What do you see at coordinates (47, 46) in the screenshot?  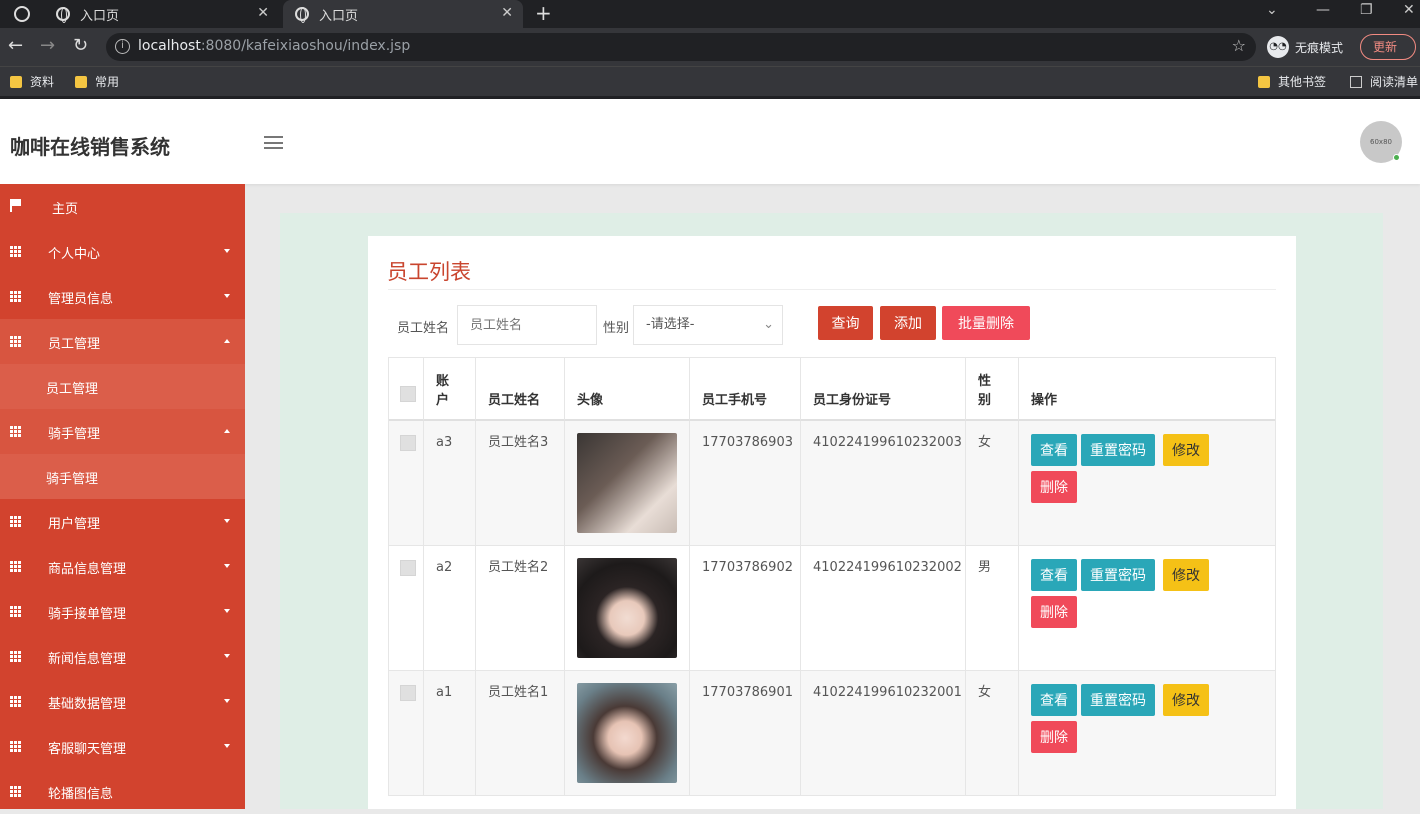 I see `forward-icon: →` at bounding box center [47, 46].